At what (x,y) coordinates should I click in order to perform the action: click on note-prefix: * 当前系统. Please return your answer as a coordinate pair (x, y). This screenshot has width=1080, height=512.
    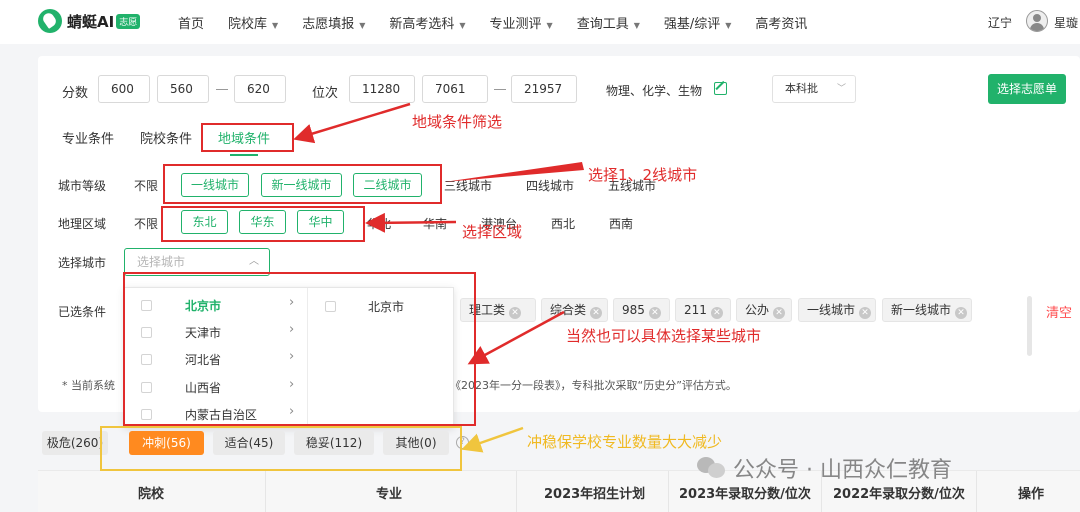
    Looking at the image, I should click on (88, 385).